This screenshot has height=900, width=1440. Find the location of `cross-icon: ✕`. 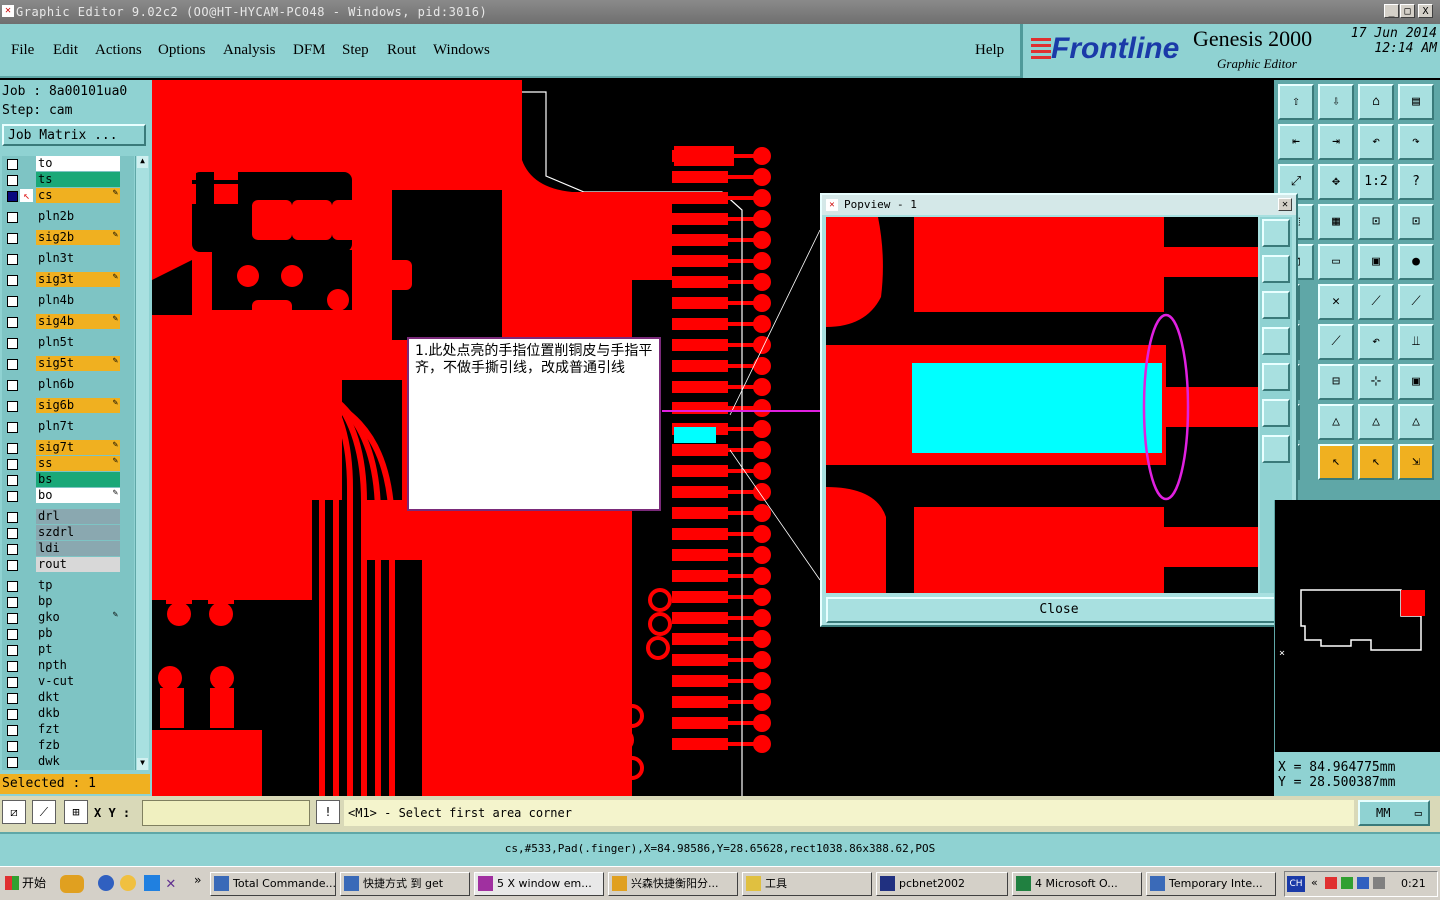

cross-icon: ✕ is located at coordinates (1336, 302).